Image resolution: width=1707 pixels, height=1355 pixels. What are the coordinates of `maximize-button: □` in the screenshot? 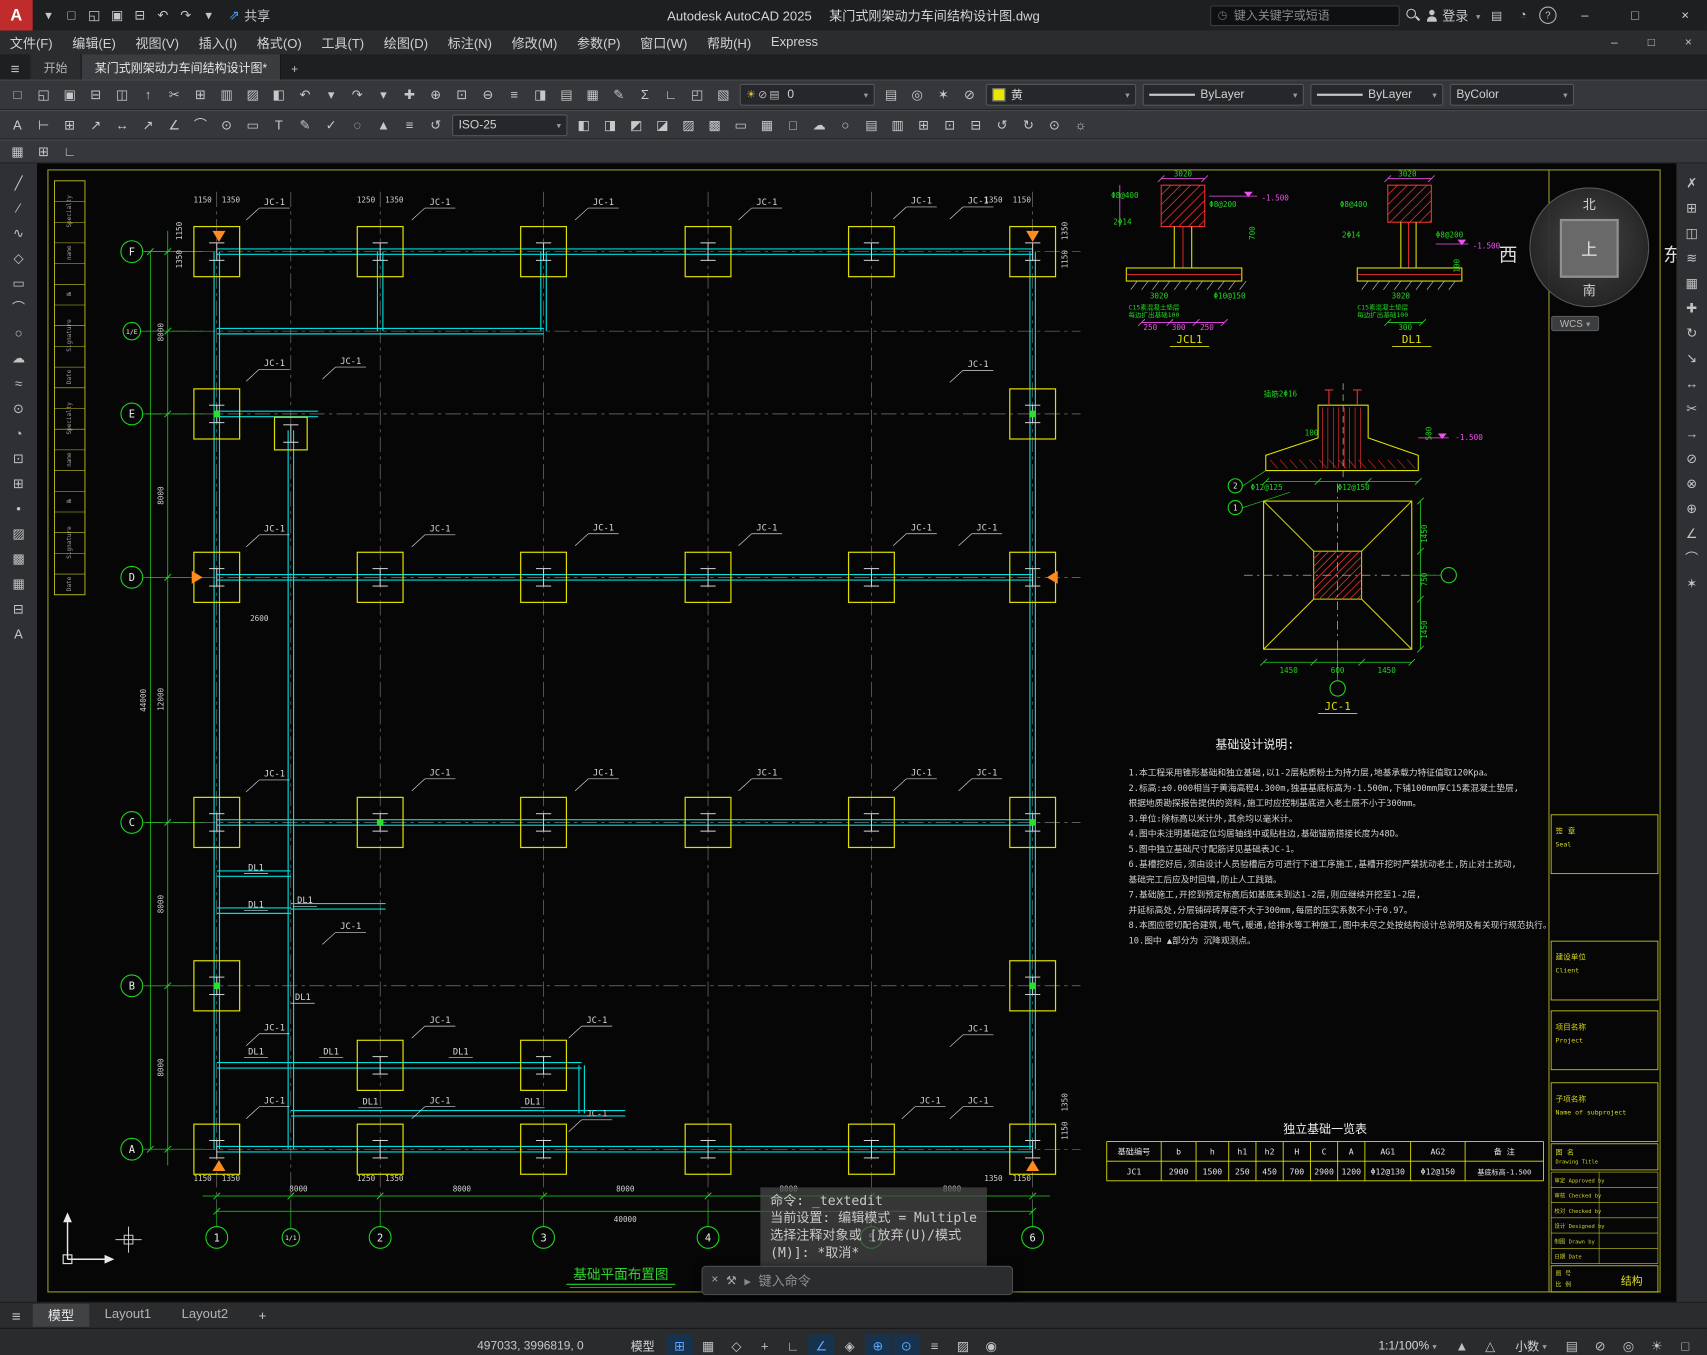 It's located at (1635, 15).